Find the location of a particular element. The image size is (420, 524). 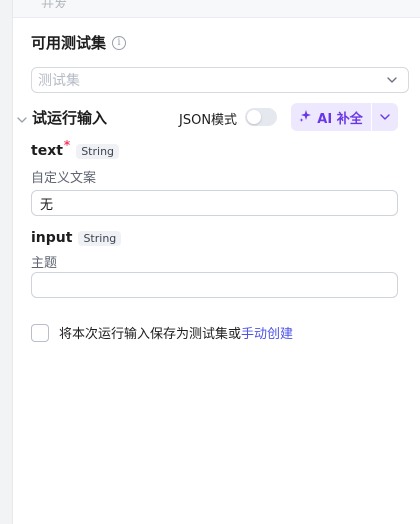

info-icon: i is located at coordinates (119, 42).